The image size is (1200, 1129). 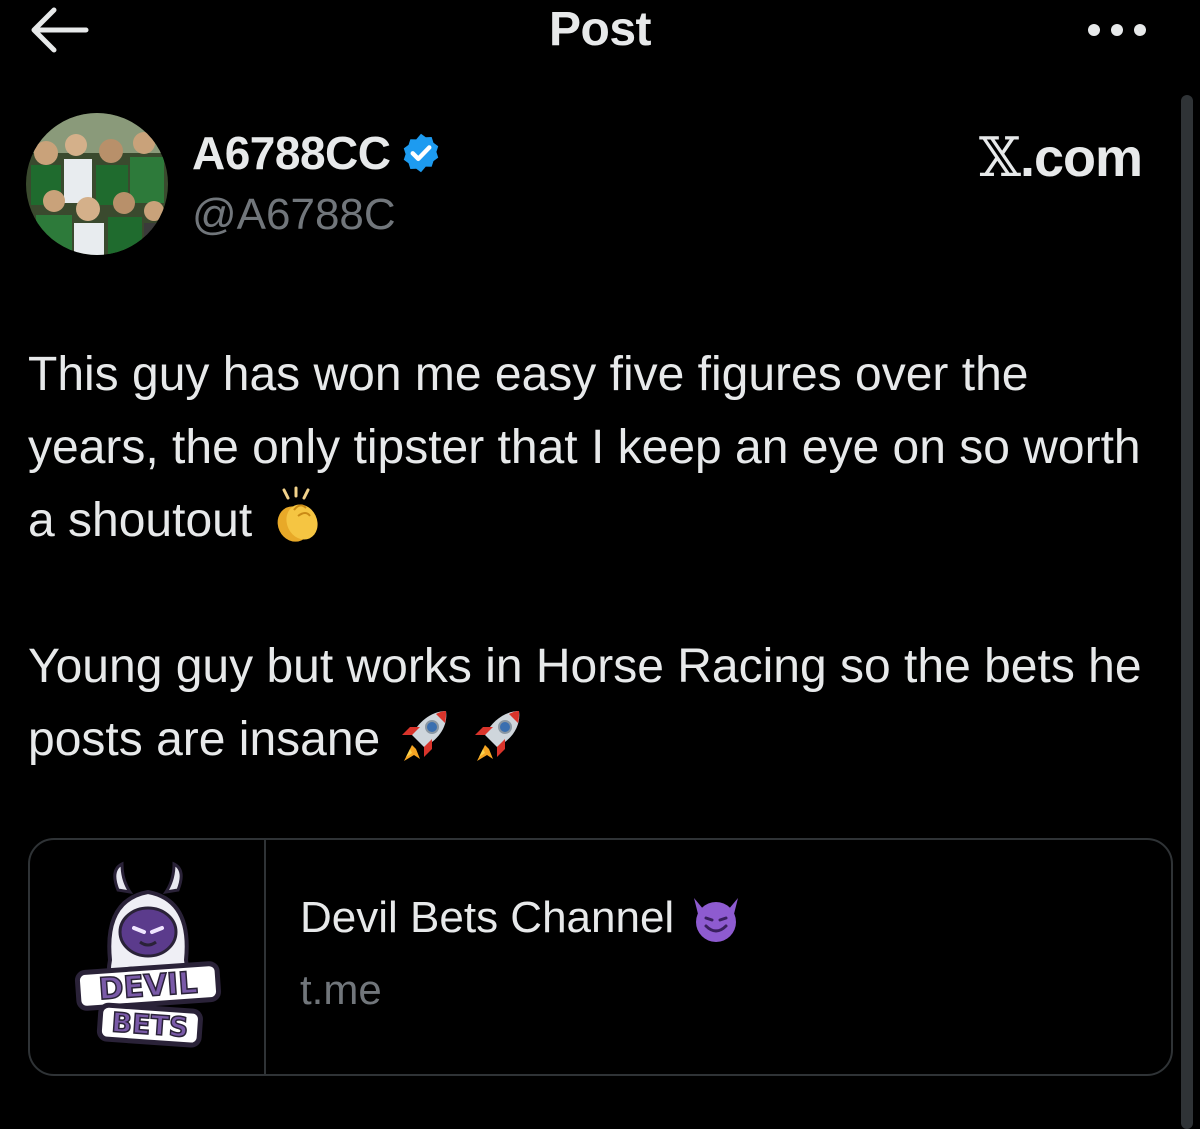 I want to click on author-handle: @A6788C, so click(x=294, y=215).